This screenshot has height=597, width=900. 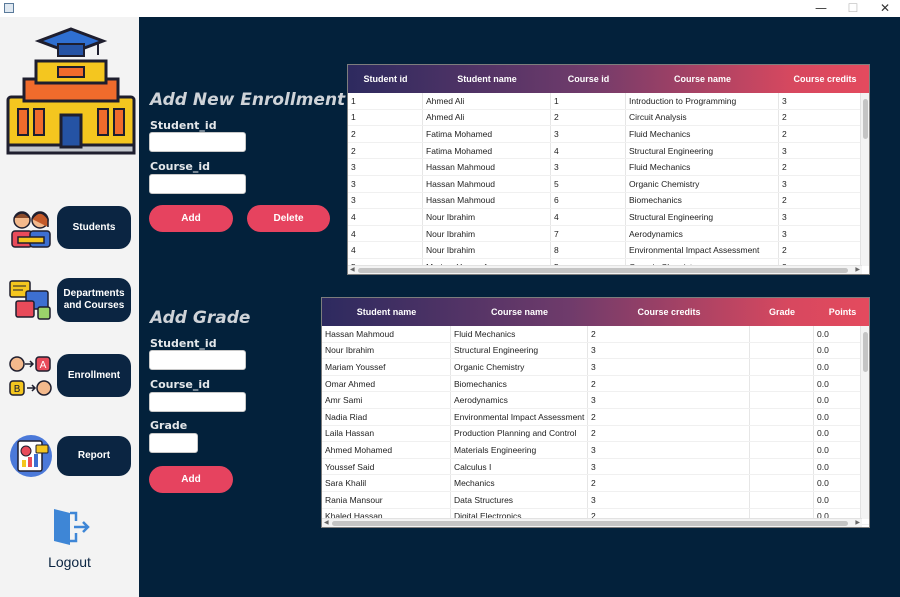 I want to click on table-cell: 5, so click(x=588, y=183).